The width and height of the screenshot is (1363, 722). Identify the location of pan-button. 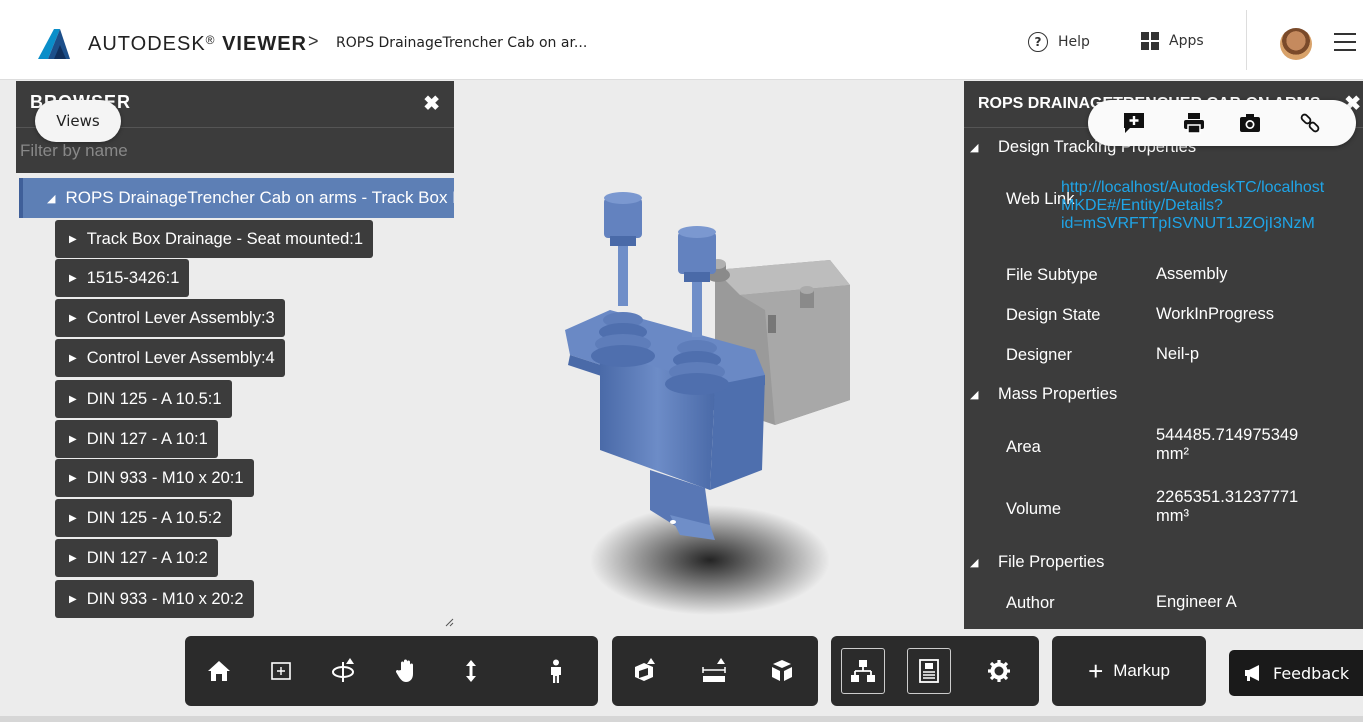
(407, 671).